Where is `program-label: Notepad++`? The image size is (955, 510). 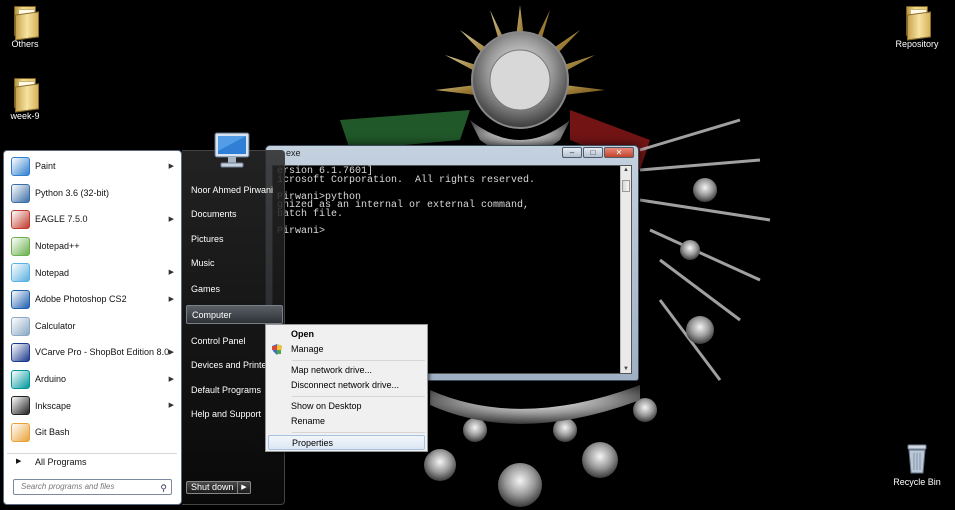 program-label: Notepad++ is located at coordinates (57, 246).